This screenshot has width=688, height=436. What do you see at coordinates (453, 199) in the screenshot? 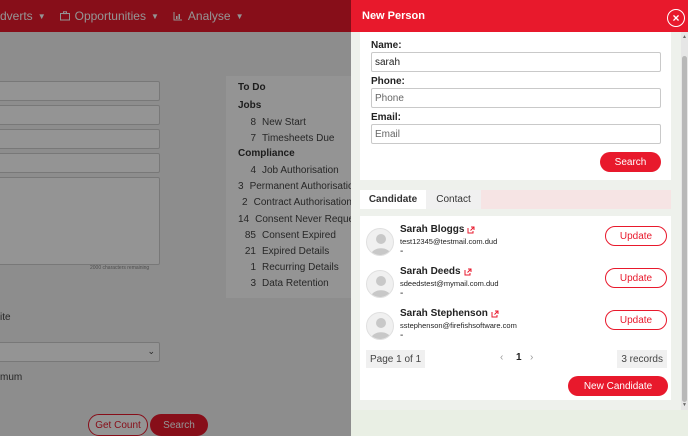
I see `tab-contact: Contact` at bounding box center [453, 199].